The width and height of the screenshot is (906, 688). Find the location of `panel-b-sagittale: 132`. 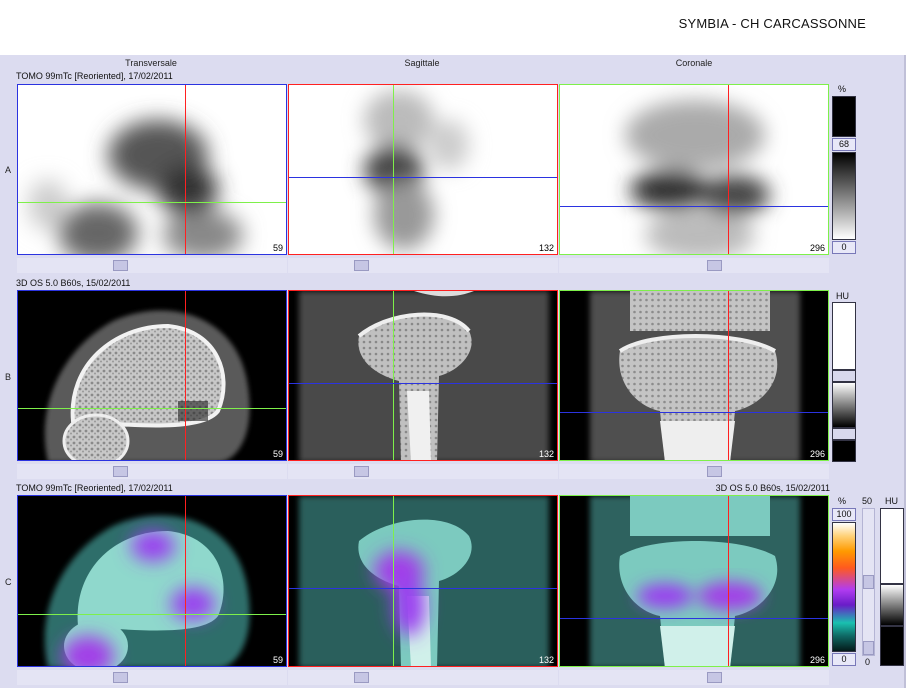

panel-b-sagittale: 132 is located at coordinates (423, 375).